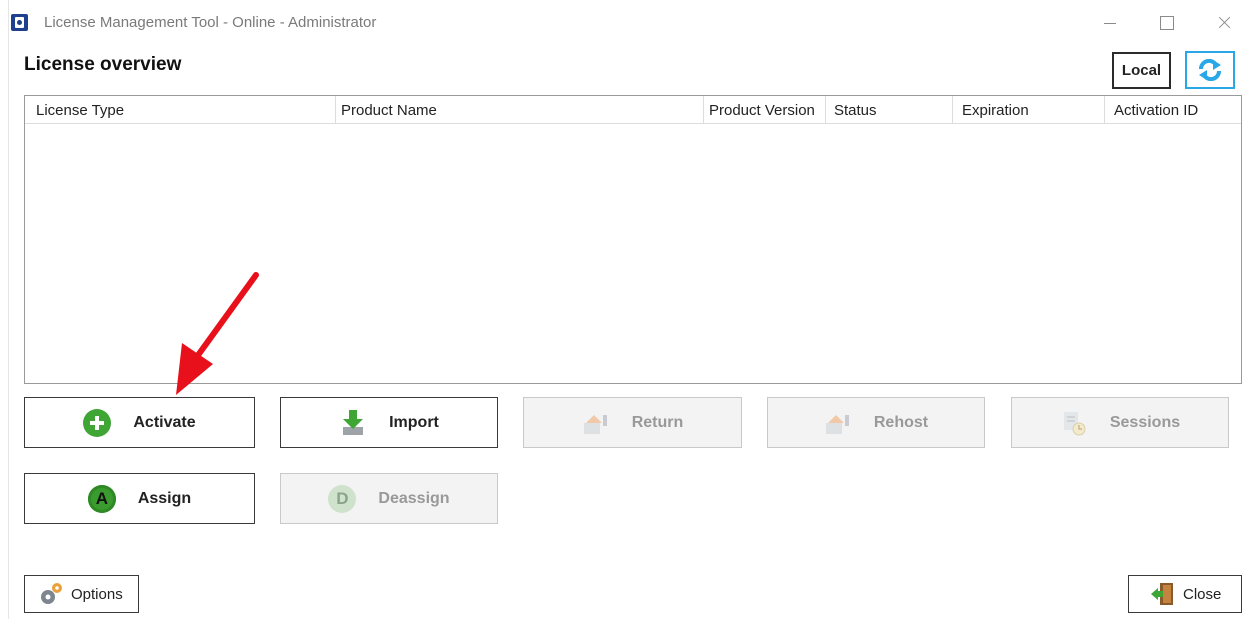  What do you see at coordinates (520, 110) in the screenshot?
I see `column-product-name: Product Name` at bounding box center [520, 110].